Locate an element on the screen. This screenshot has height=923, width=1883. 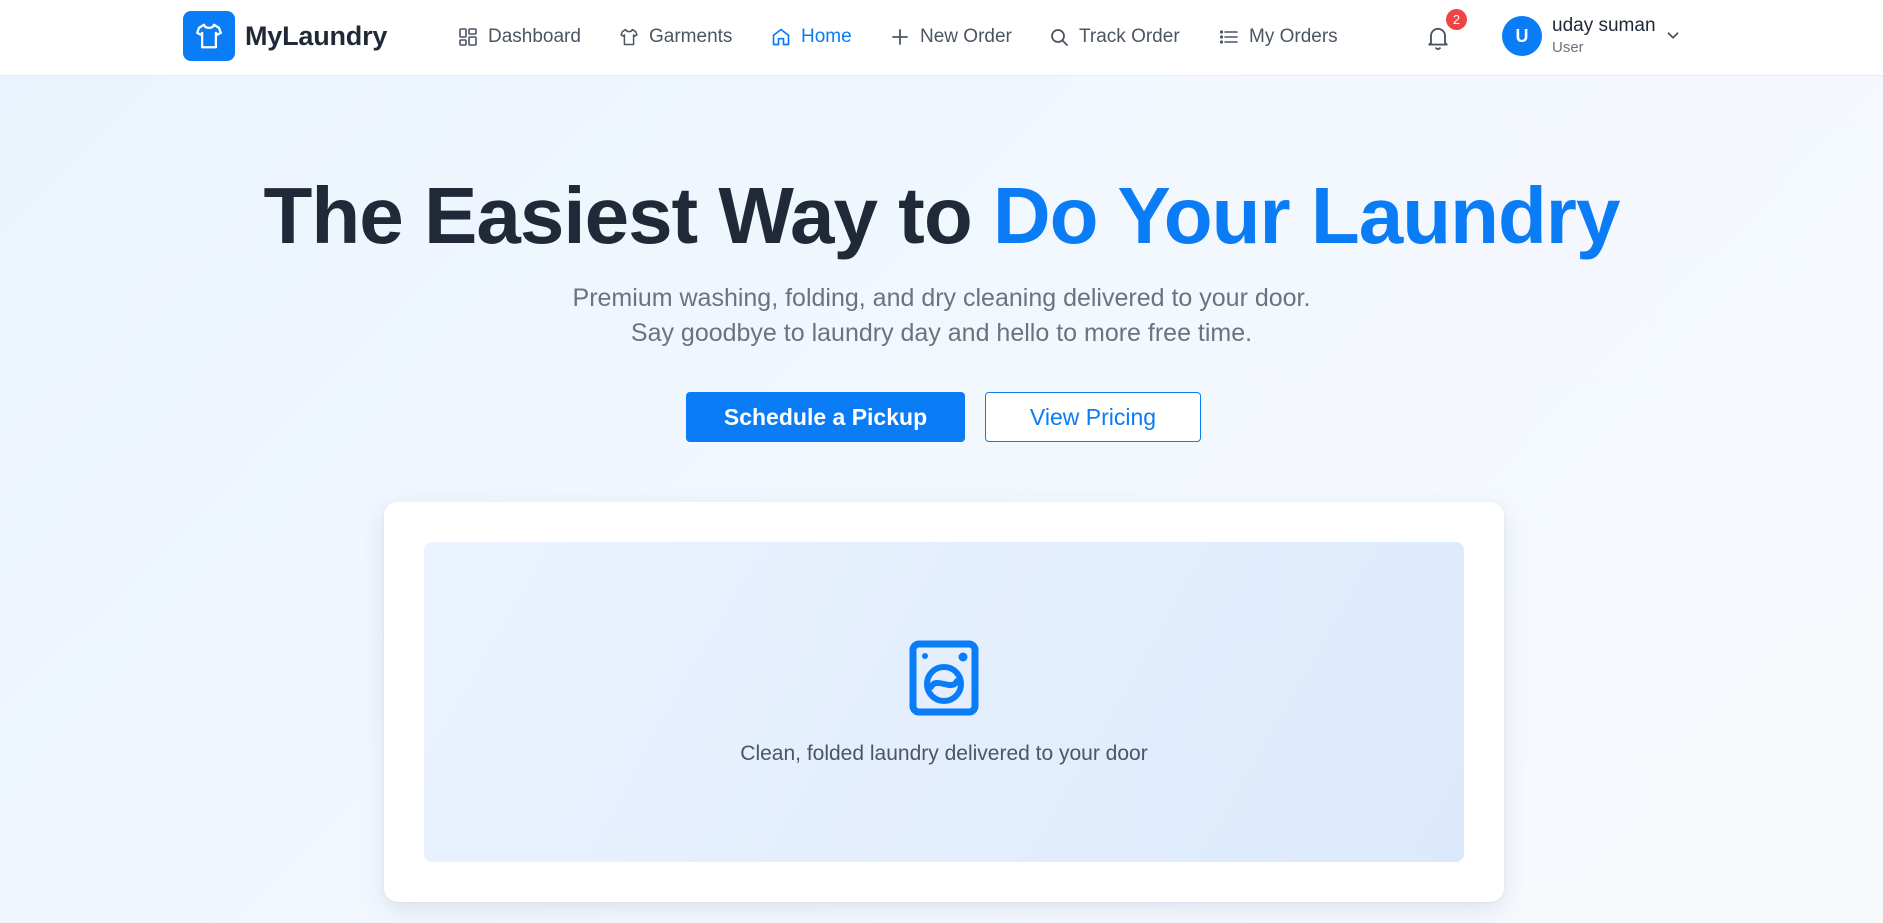
avatar: U is located at coordinates (1522, 36).